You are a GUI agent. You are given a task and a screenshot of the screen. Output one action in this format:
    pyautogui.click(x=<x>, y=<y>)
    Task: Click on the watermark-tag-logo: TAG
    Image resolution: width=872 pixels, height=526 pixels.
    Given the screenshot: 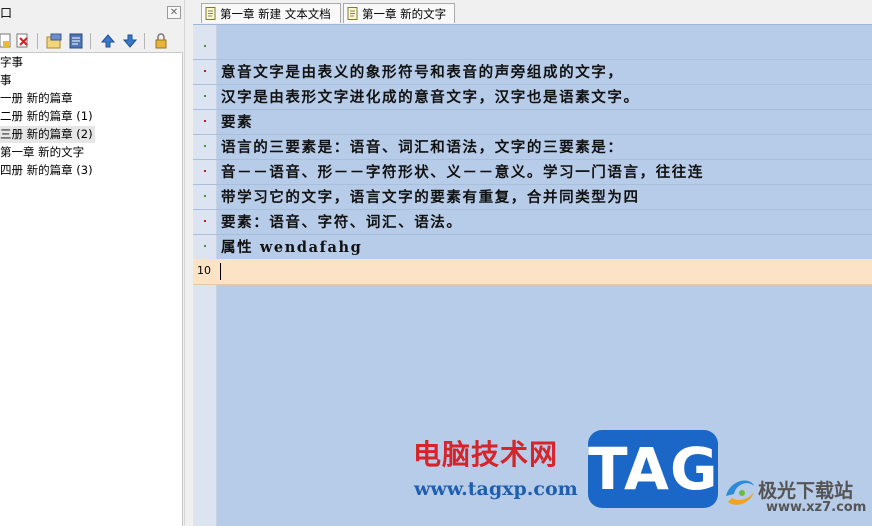 What is the action you would take?
    pyautogui.click(x=653, y=469)
    